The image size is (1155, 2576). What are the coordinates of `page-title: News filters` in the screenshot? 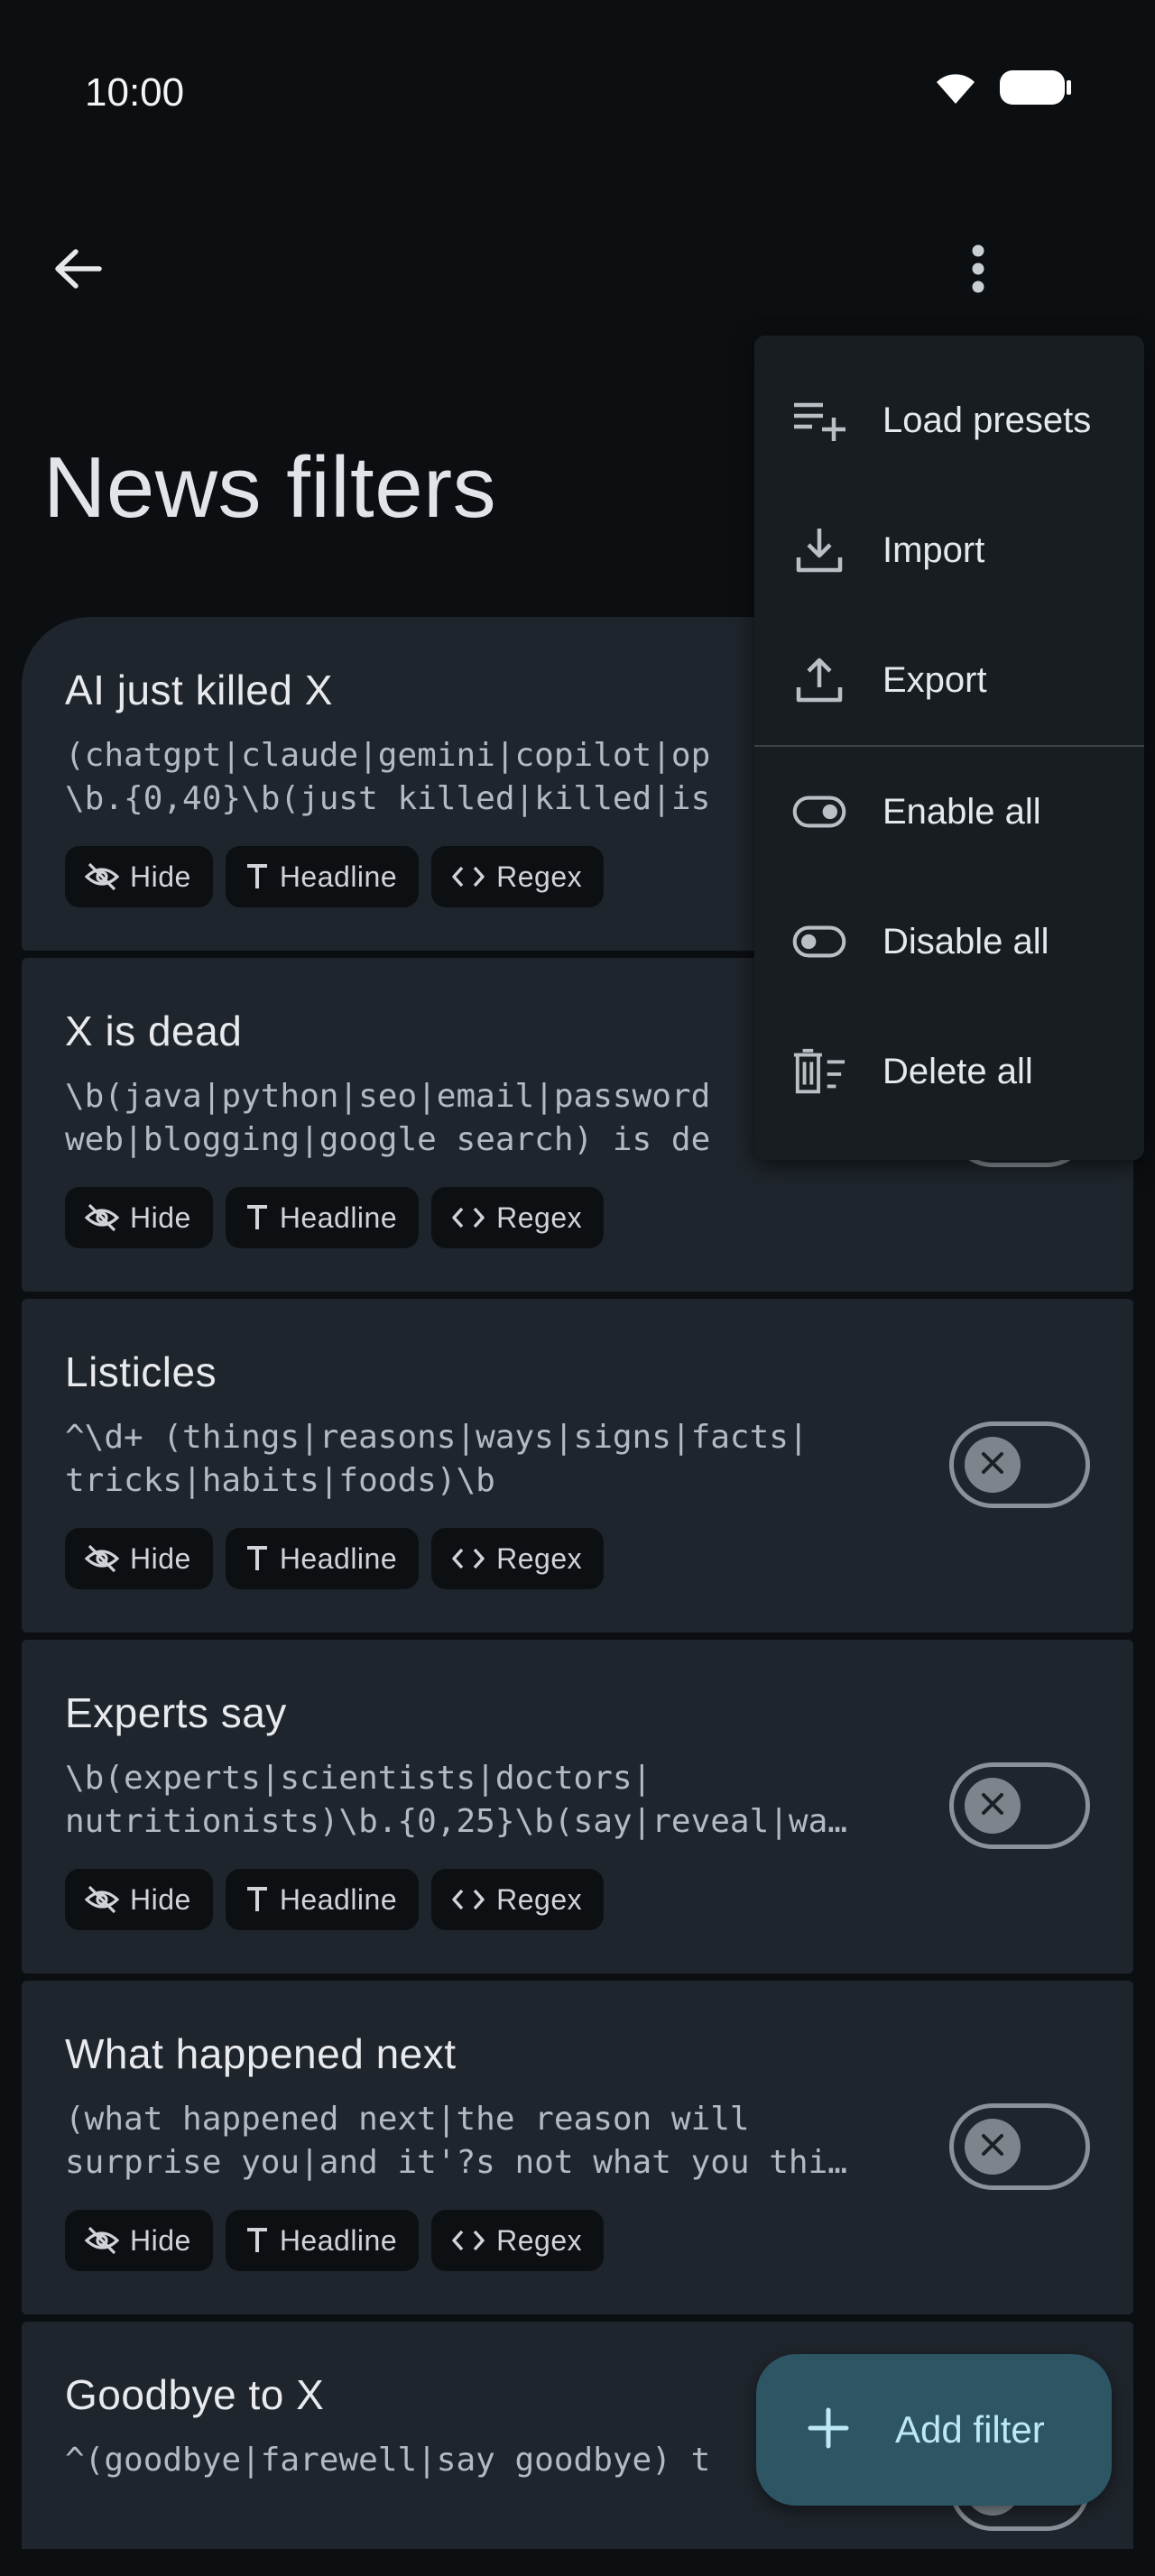 It's located at (270, 487).